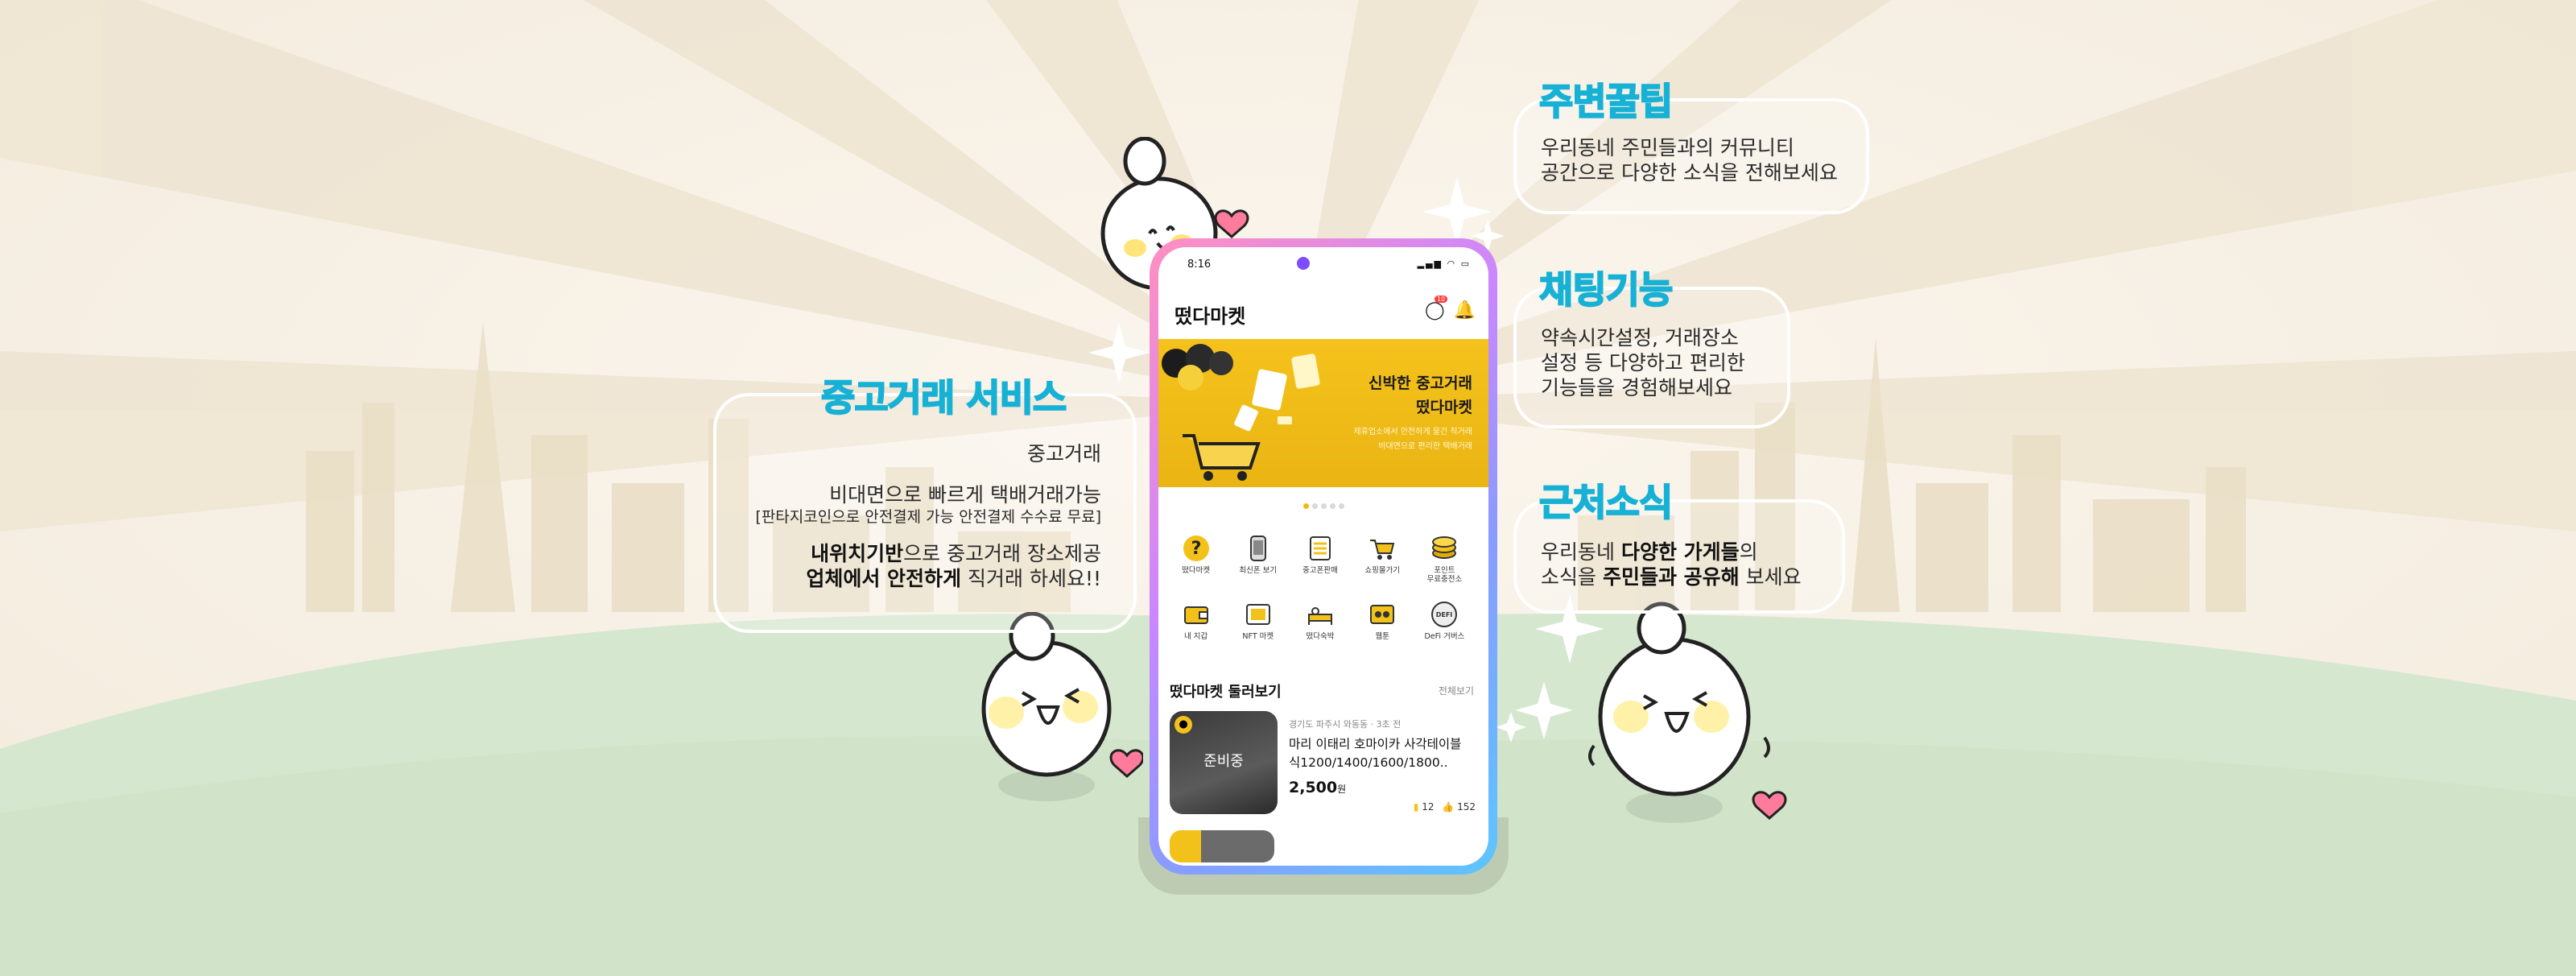 This screenshot has width=2576, height=976. What do you see at coordinates (1195, 636) in the screenshot?
I see `menu-item-label: 내 지갑` at bounding box center [1195, 636].